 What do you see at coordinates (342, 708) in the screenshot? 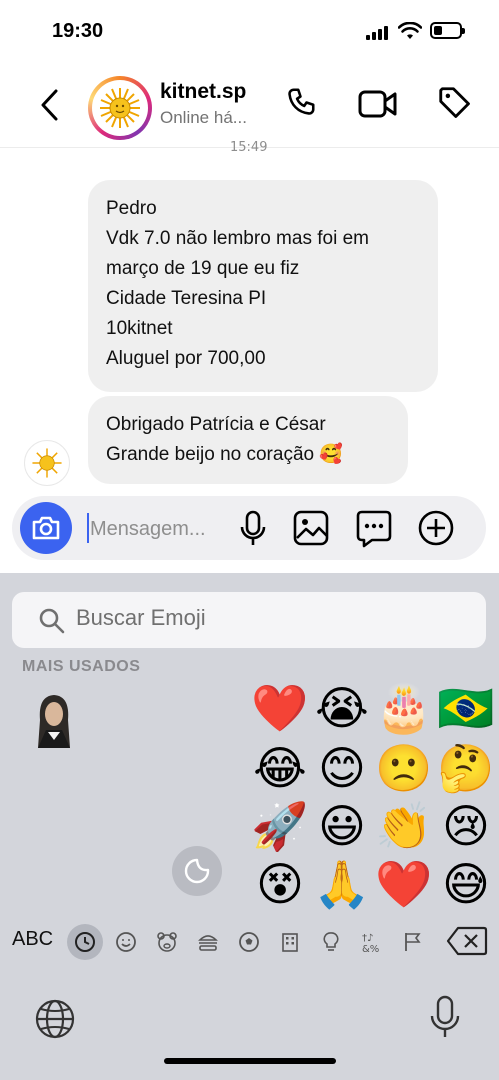
I see `emoji-key: 😭` at bounding box center [342, 708].